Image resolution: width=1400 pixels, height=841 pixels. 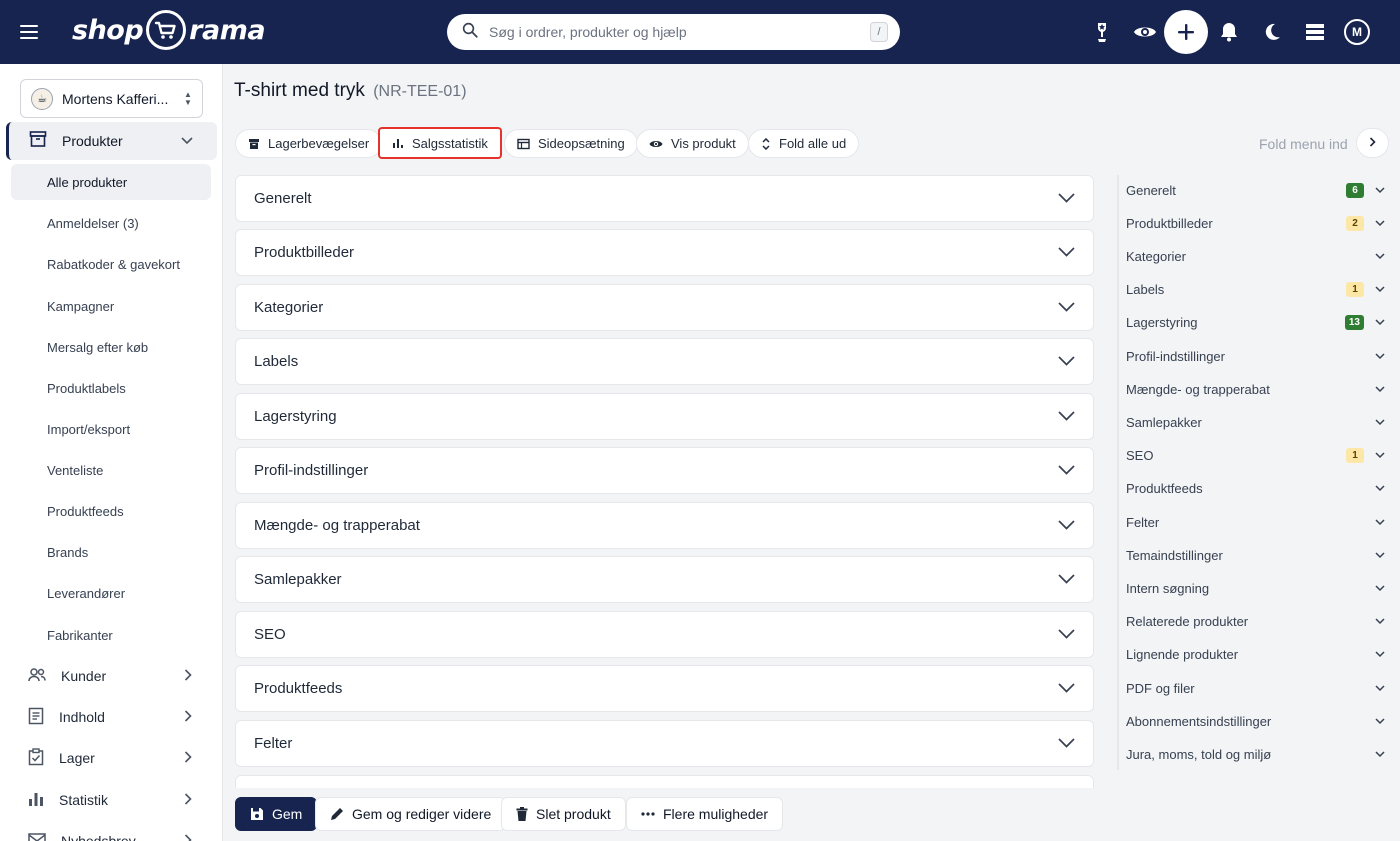 I want to click on sidebar-subitem-kampagner: Kampagner, so click(x=111, y=306).